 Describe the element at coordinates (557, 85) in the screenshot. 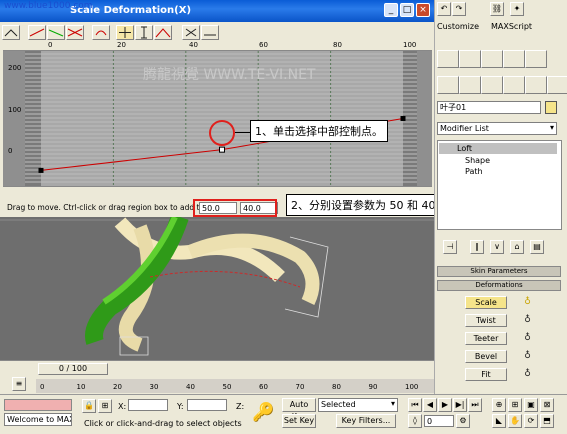

I see `utilities-tab-icon` at that location.